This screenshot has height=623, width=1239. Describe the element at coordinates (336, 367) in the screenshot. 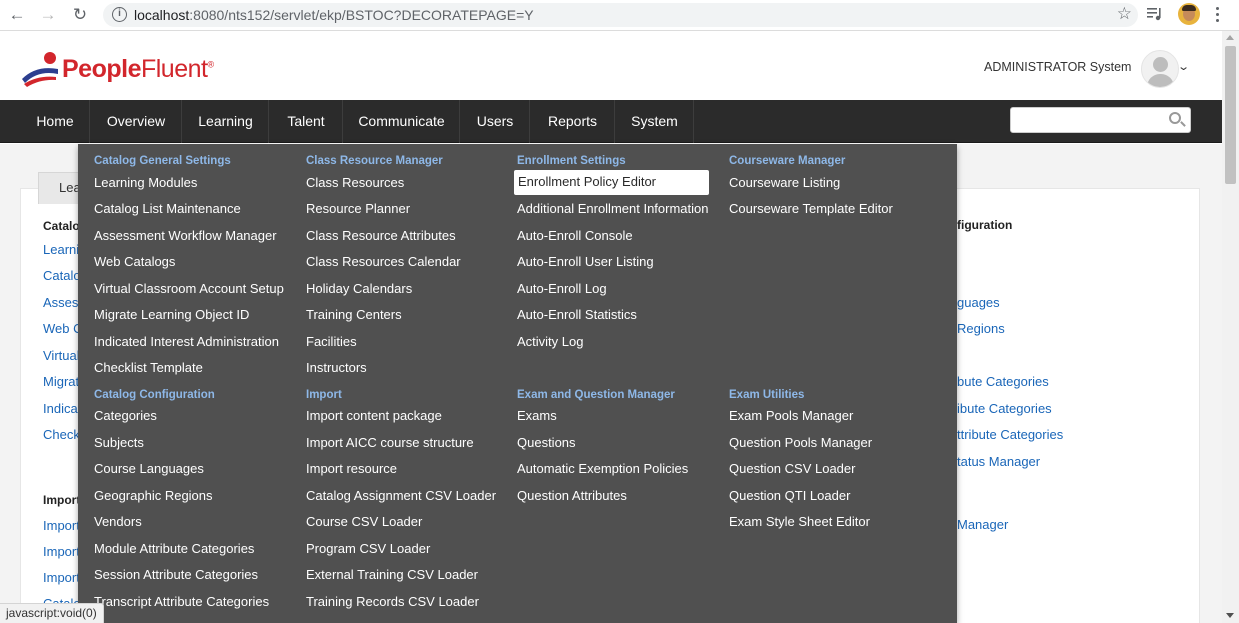

I see `menu-link: Instructors` at that location.